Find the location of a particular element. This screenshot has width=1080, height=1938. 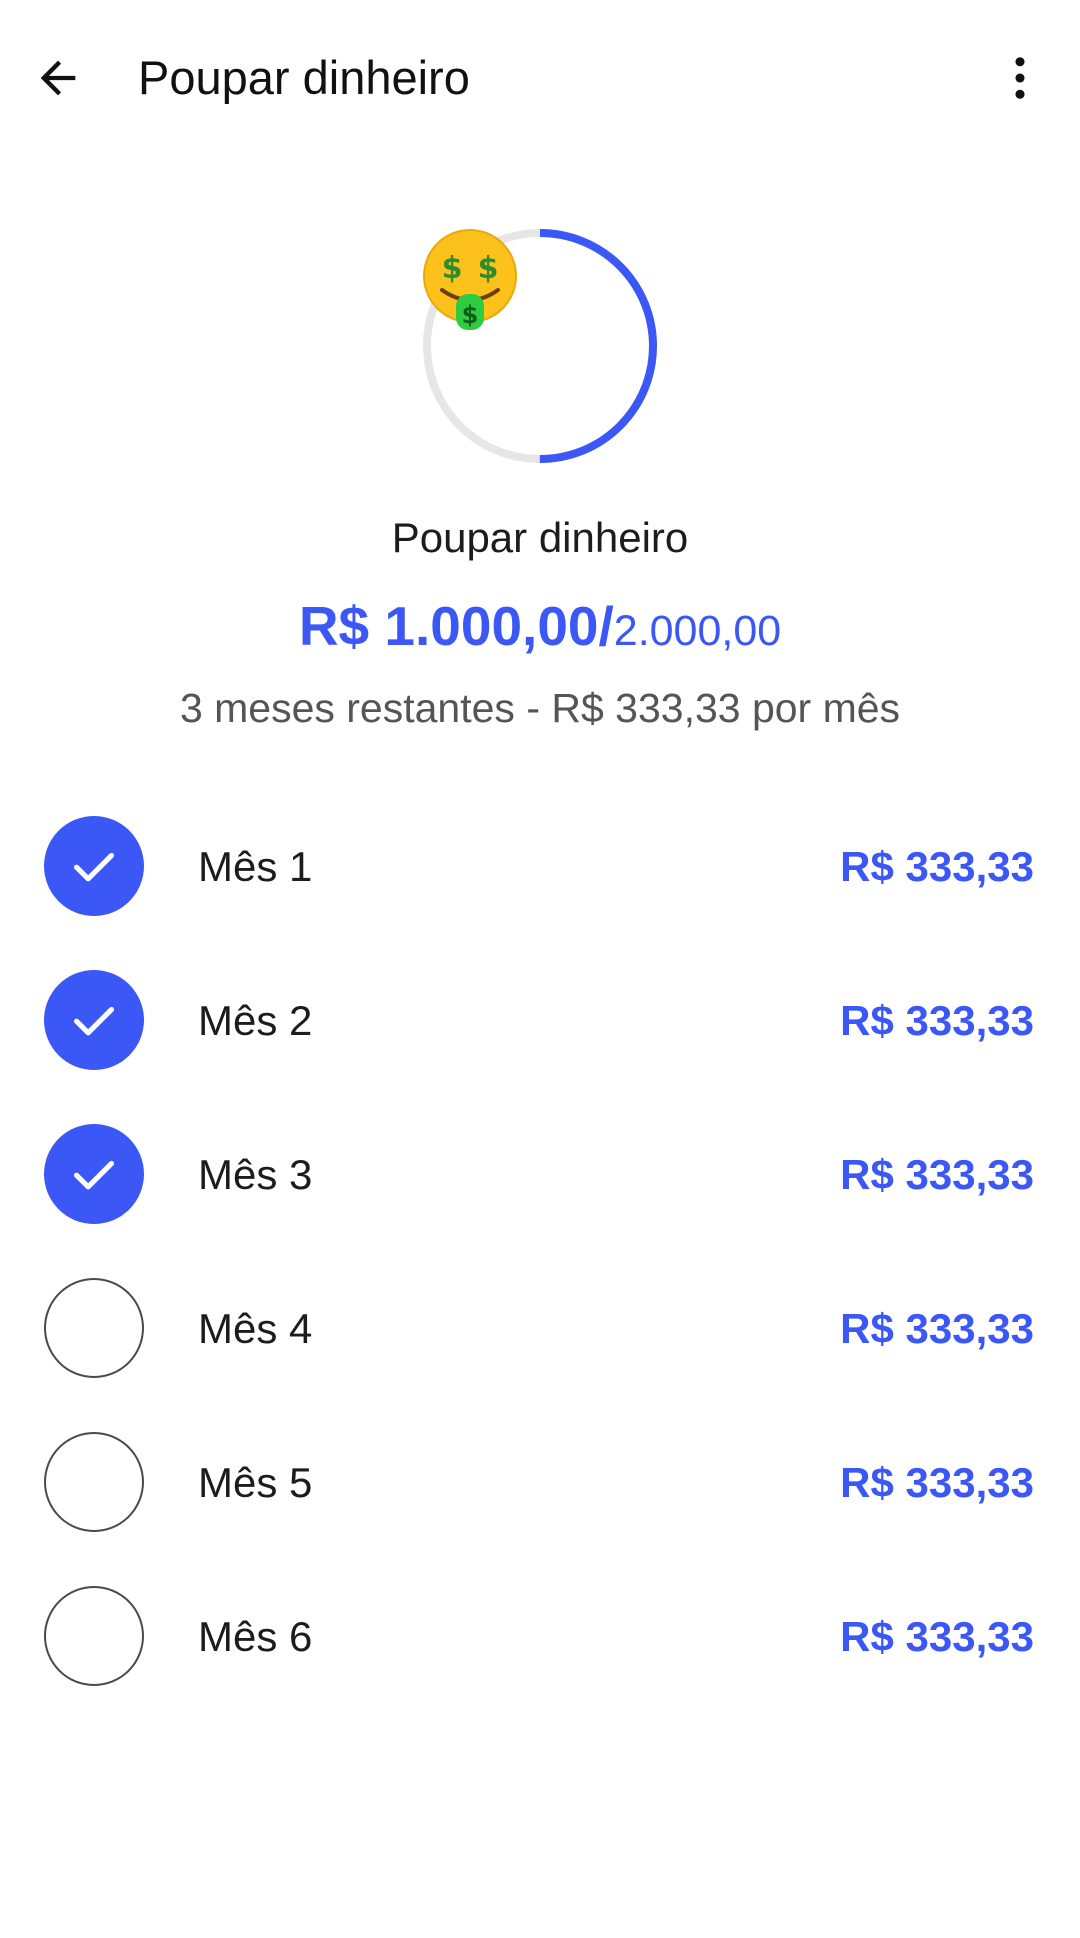

app-bar: Poupar dinheiro is located at coordinates (540, 78).